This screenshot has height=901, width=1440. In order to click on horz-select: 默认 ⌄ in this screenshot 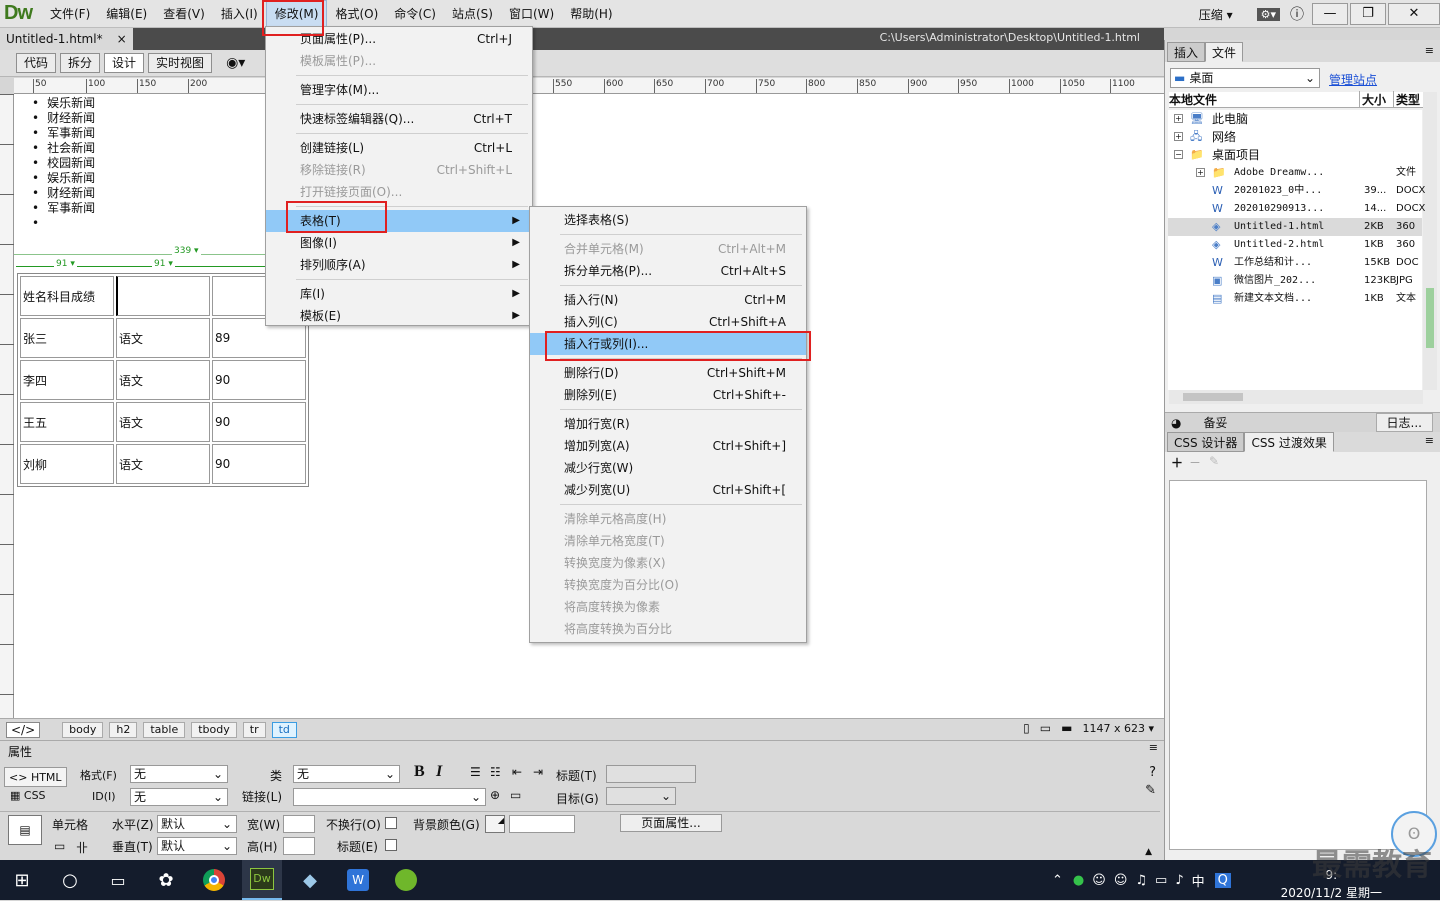, I will do `click(197, 824)`.